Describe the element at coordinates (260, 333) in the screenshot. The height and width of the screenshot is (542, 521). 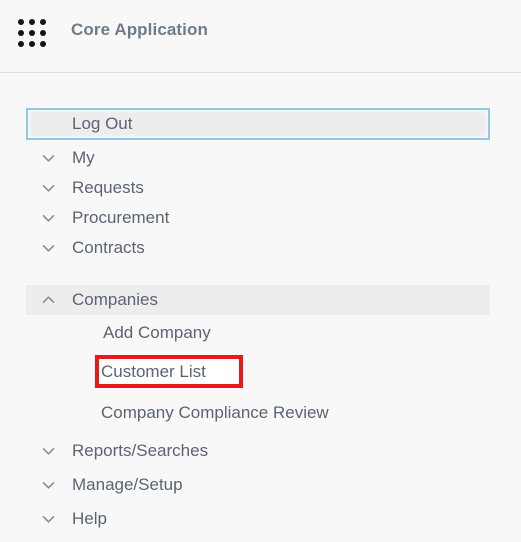
I see `nav-subitem-add-company: Add Company` at that location.